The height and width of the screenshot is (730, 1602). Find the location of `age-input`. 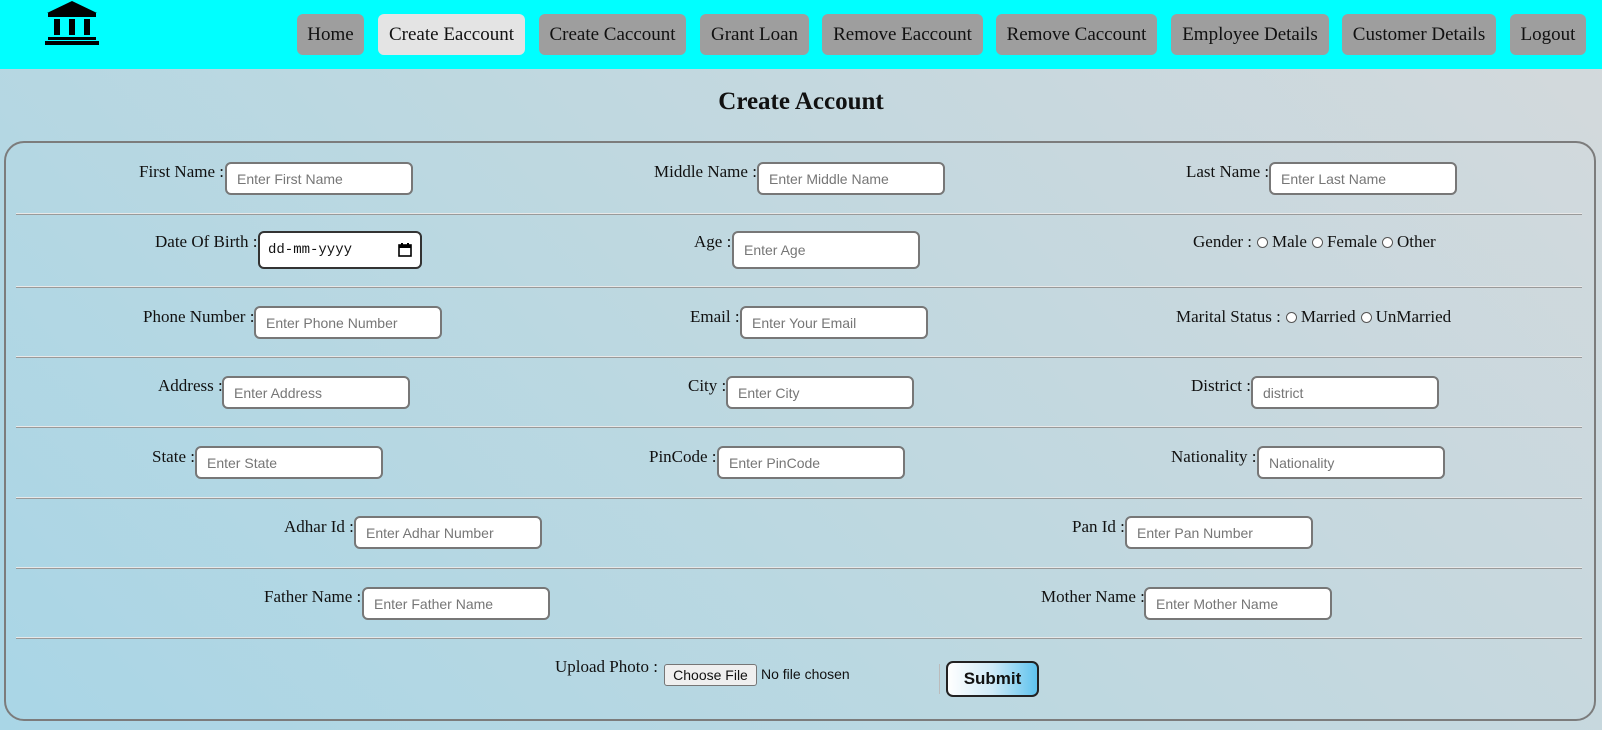

age-input is located at coordinates (826, 250).